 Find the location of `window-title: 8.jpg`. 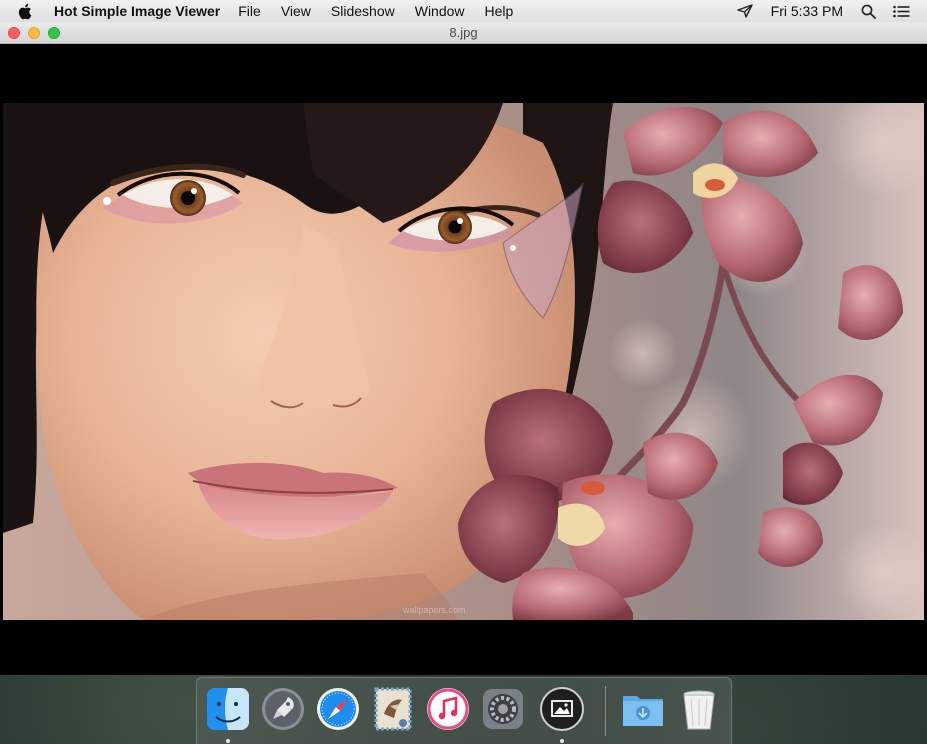

window-title: 8.jpg is located at coordinates (463, 32).